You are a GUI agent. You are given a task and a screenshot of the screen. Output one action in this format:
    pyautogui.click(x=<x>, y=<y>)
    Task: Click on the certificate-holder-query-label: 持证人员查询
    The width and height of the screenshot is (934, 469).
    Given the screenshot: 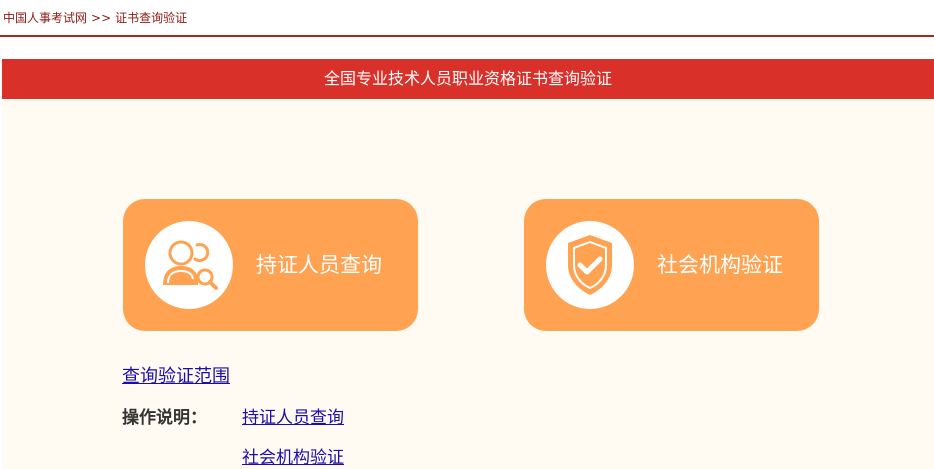 What is the action you would take?
    pyautogui.click(x=319, y=265)
    